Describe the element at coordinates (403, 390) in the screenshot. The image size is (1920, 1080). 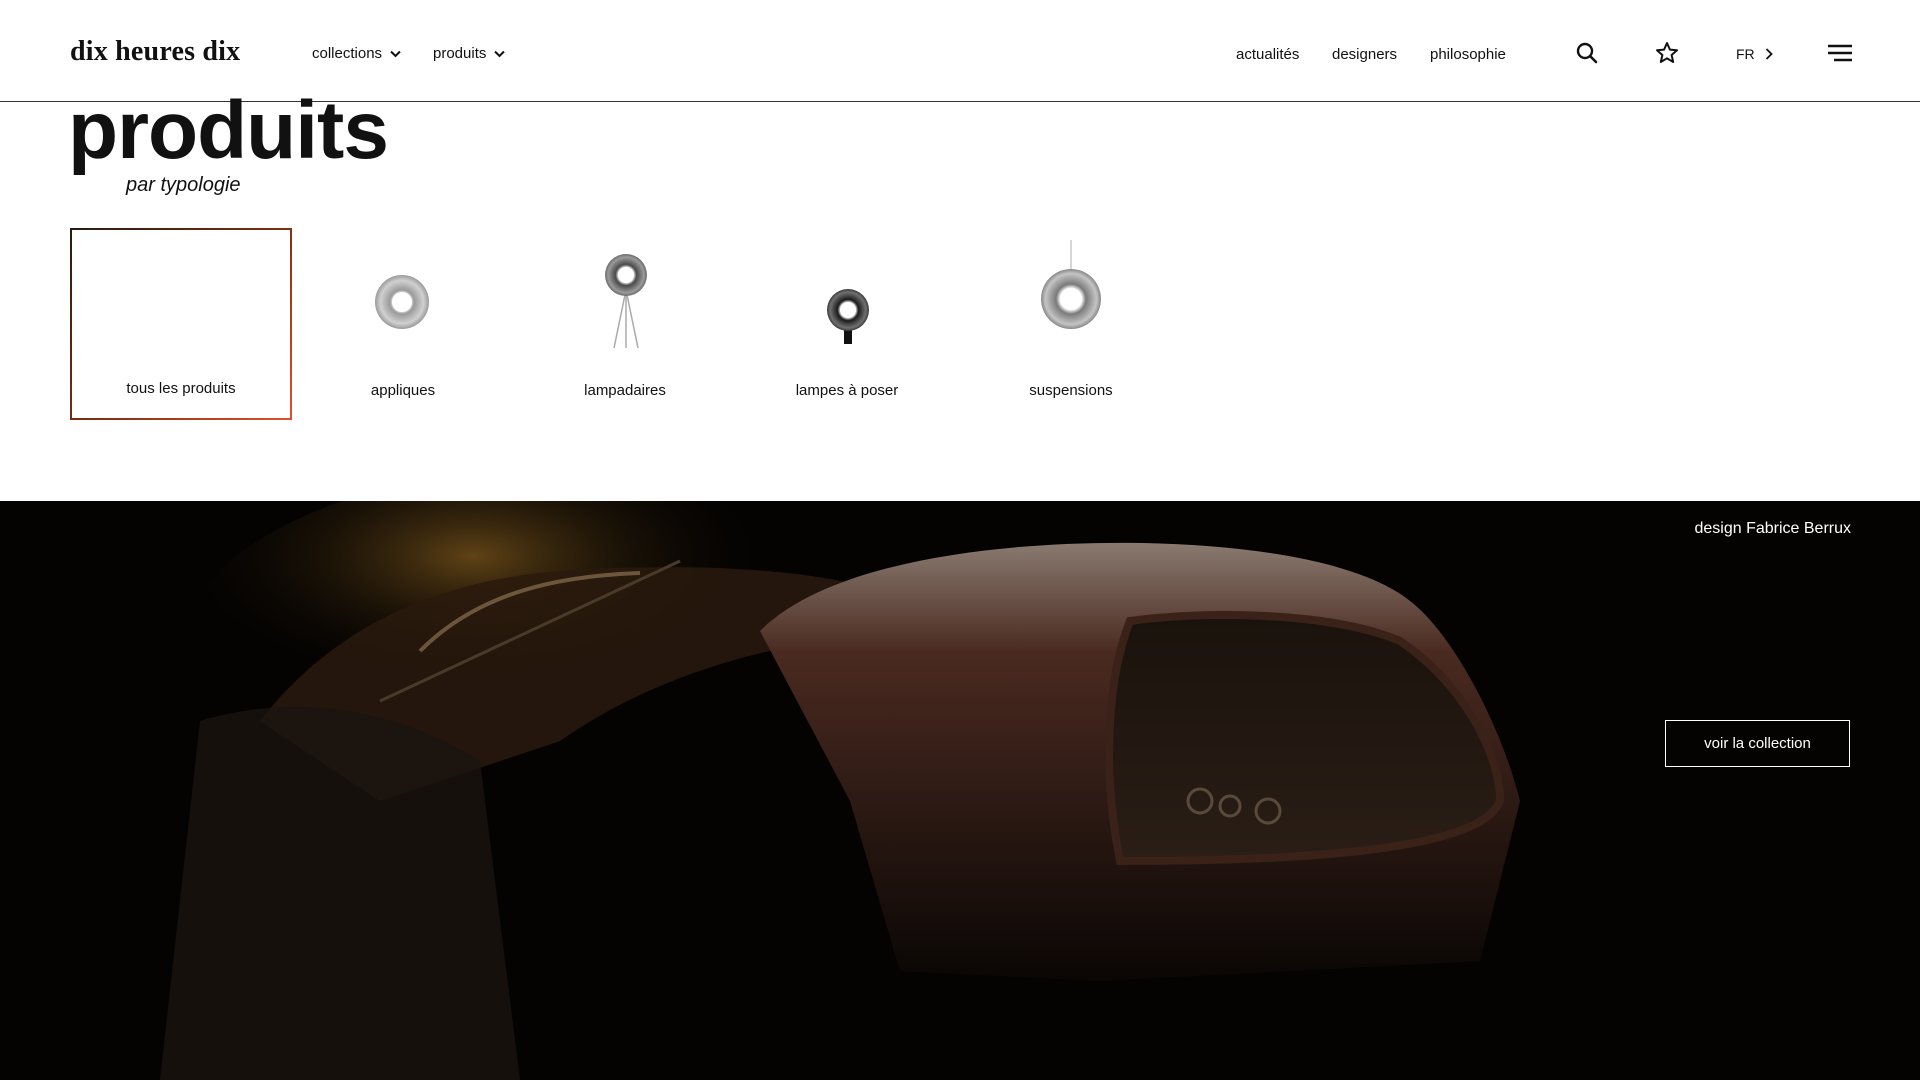
I see `typology-label: appliques` at that location.